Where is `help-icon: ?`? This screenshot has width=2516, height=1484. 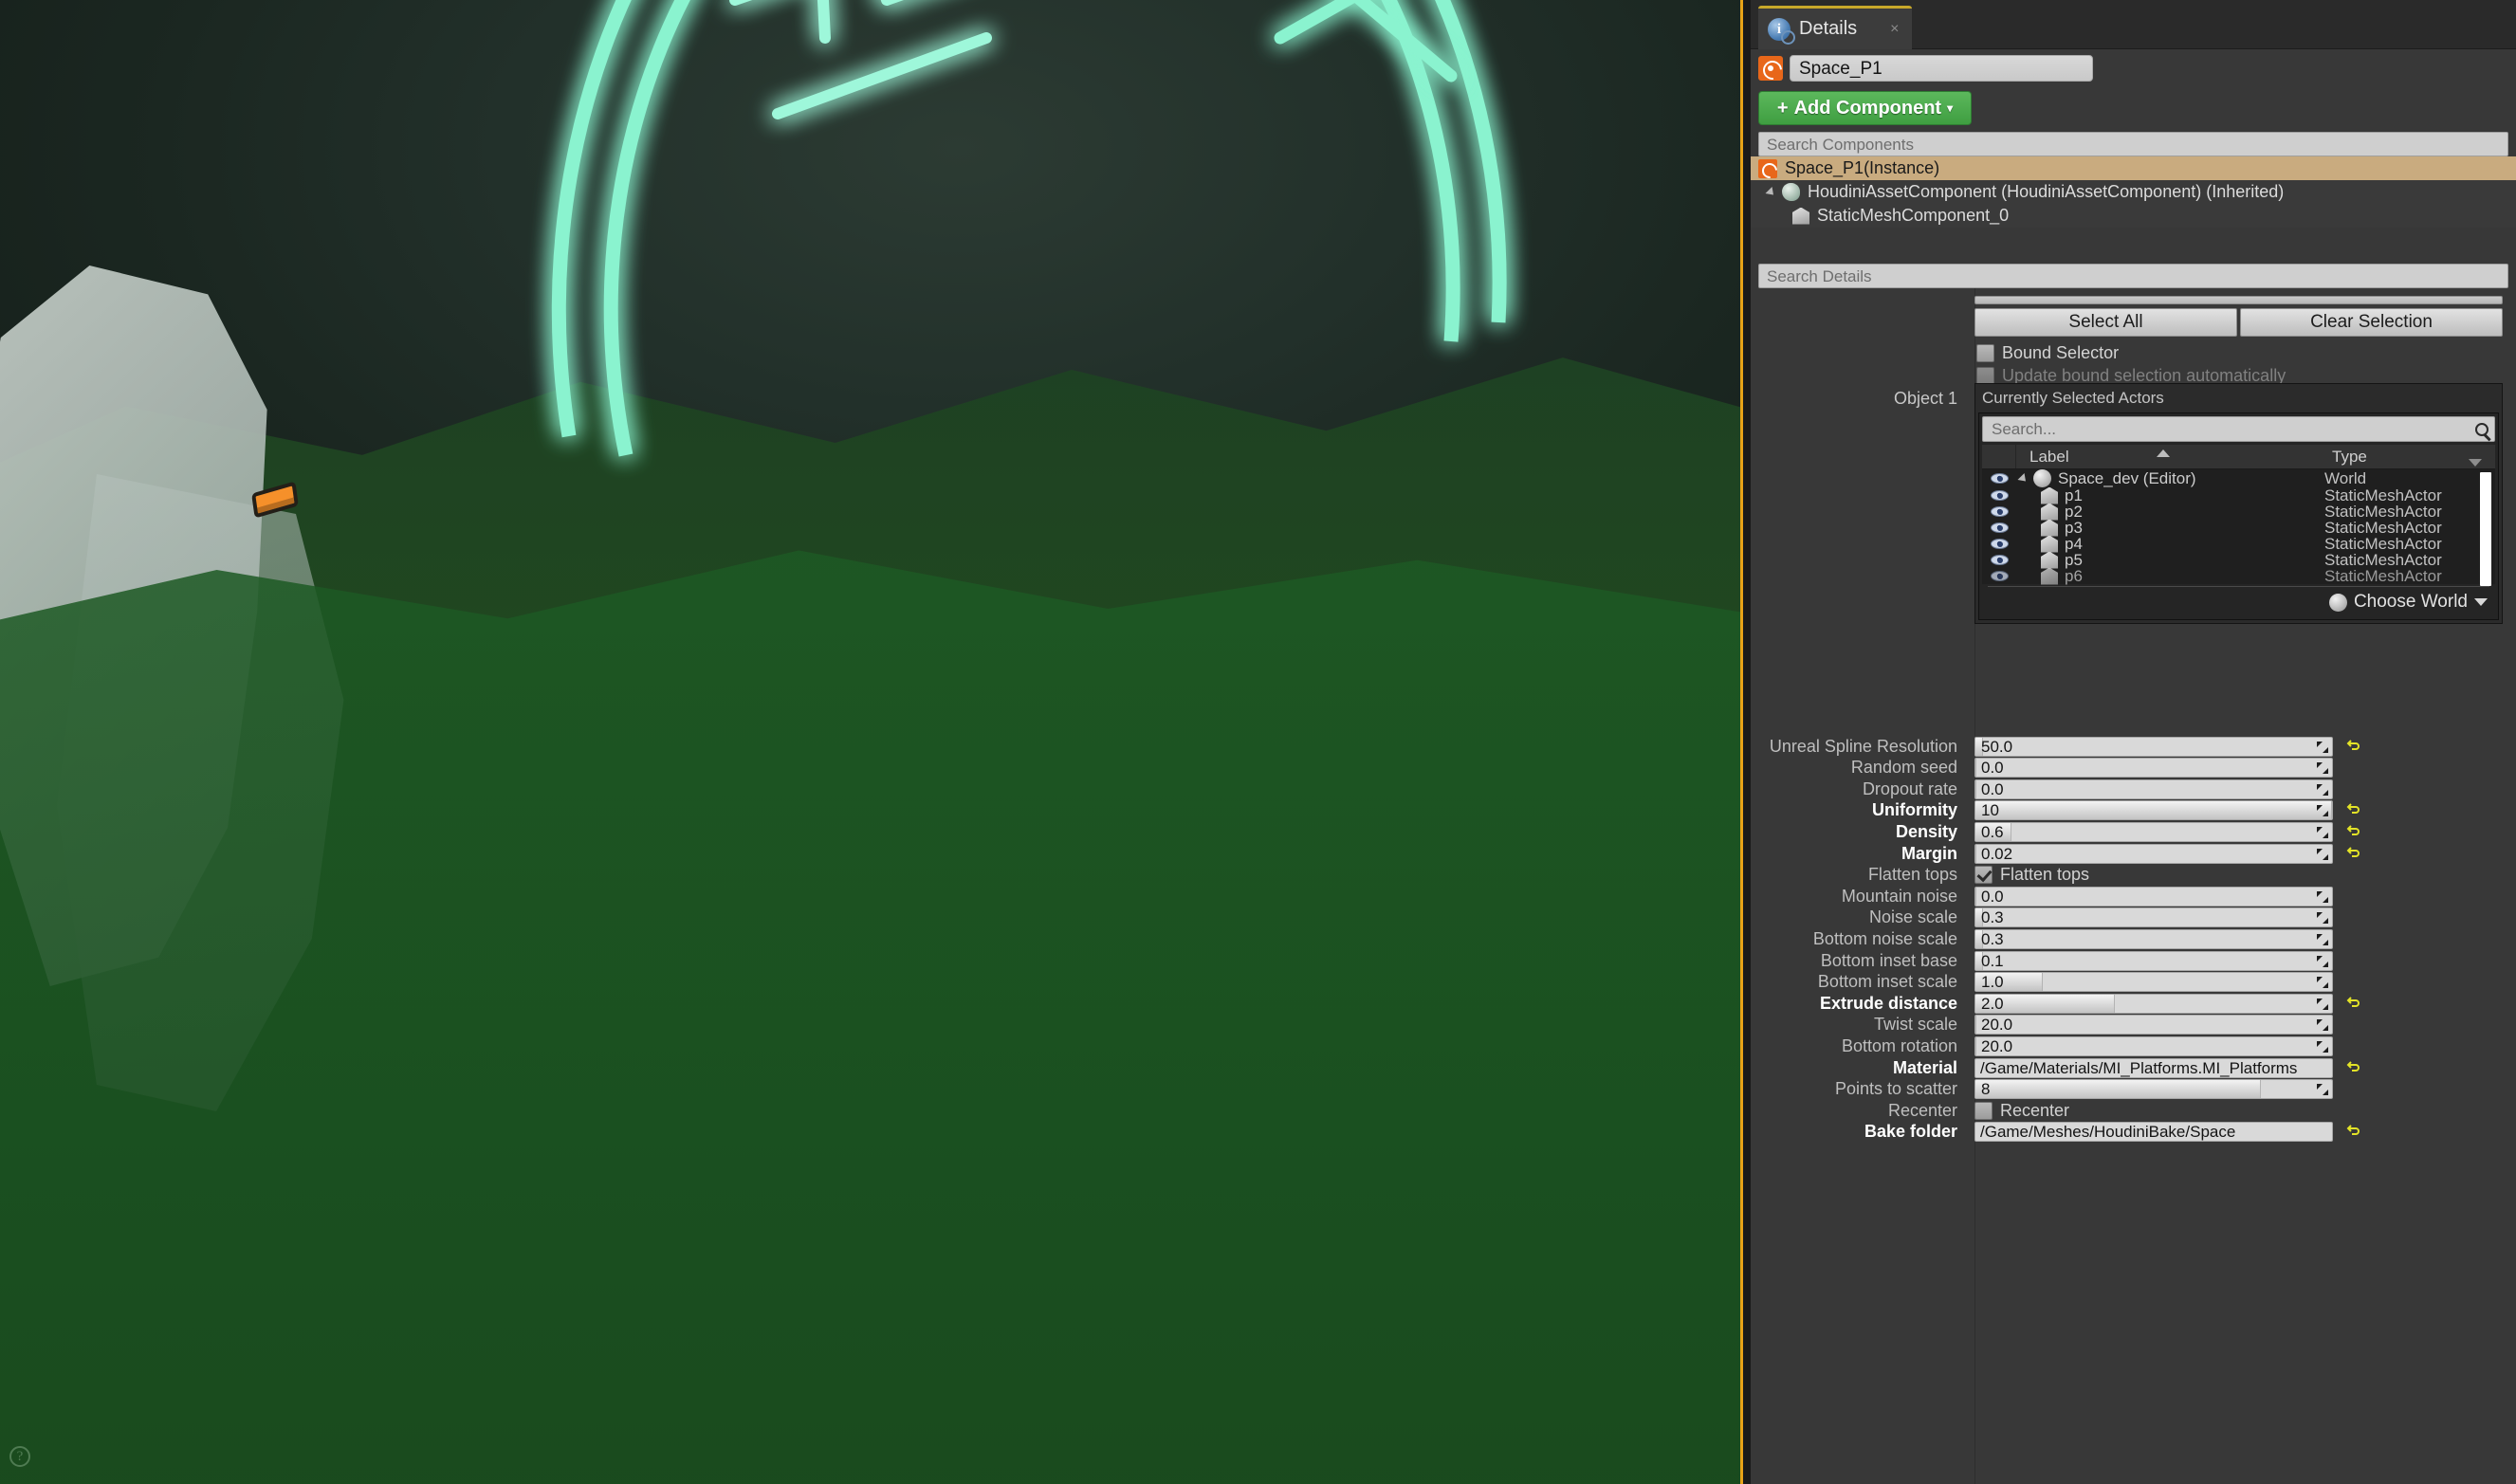
help-icon: ? is located at coordinates (19, 1456).